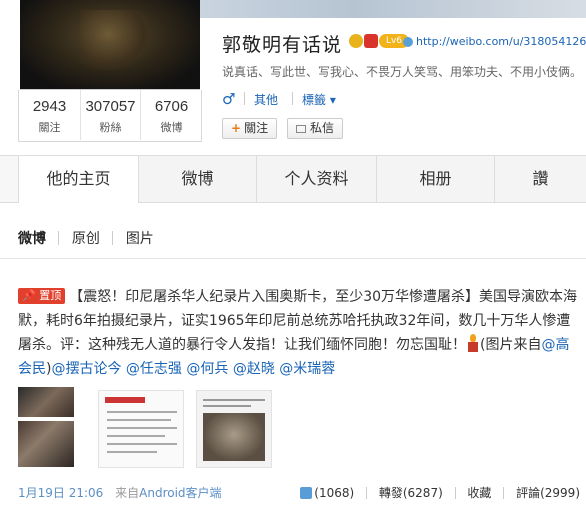 The image size is (586, 513). I want to click on mention-link: @赵晓, so click(254, 369).